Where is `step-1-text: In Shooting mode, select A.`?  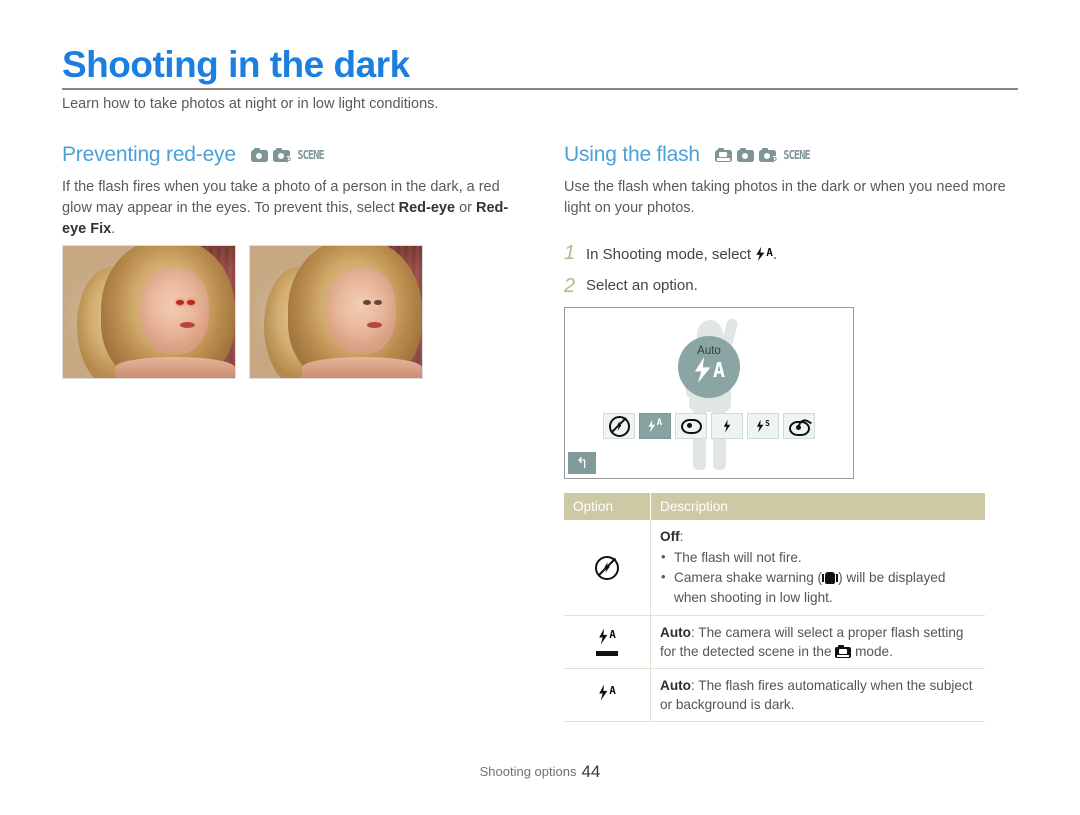 step-1-text: In Shooting mode, select A. is located at coordinates (681, 254).